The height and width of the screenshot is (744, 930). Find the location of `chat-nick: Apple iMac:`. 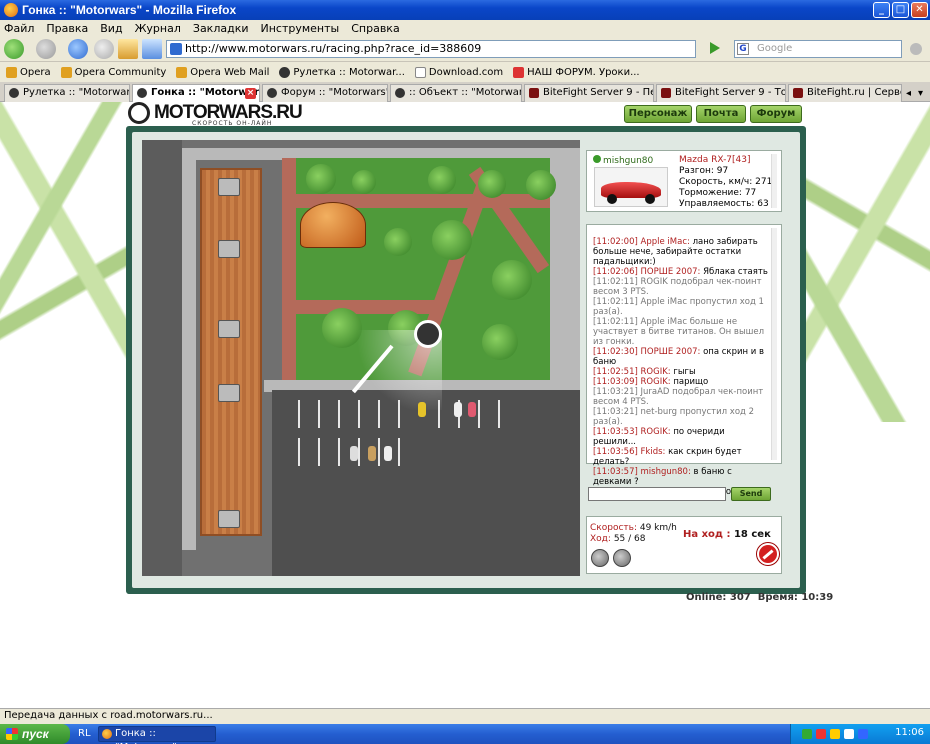

chat-nick: Apple iMac: is located at coordinates (665, 242).